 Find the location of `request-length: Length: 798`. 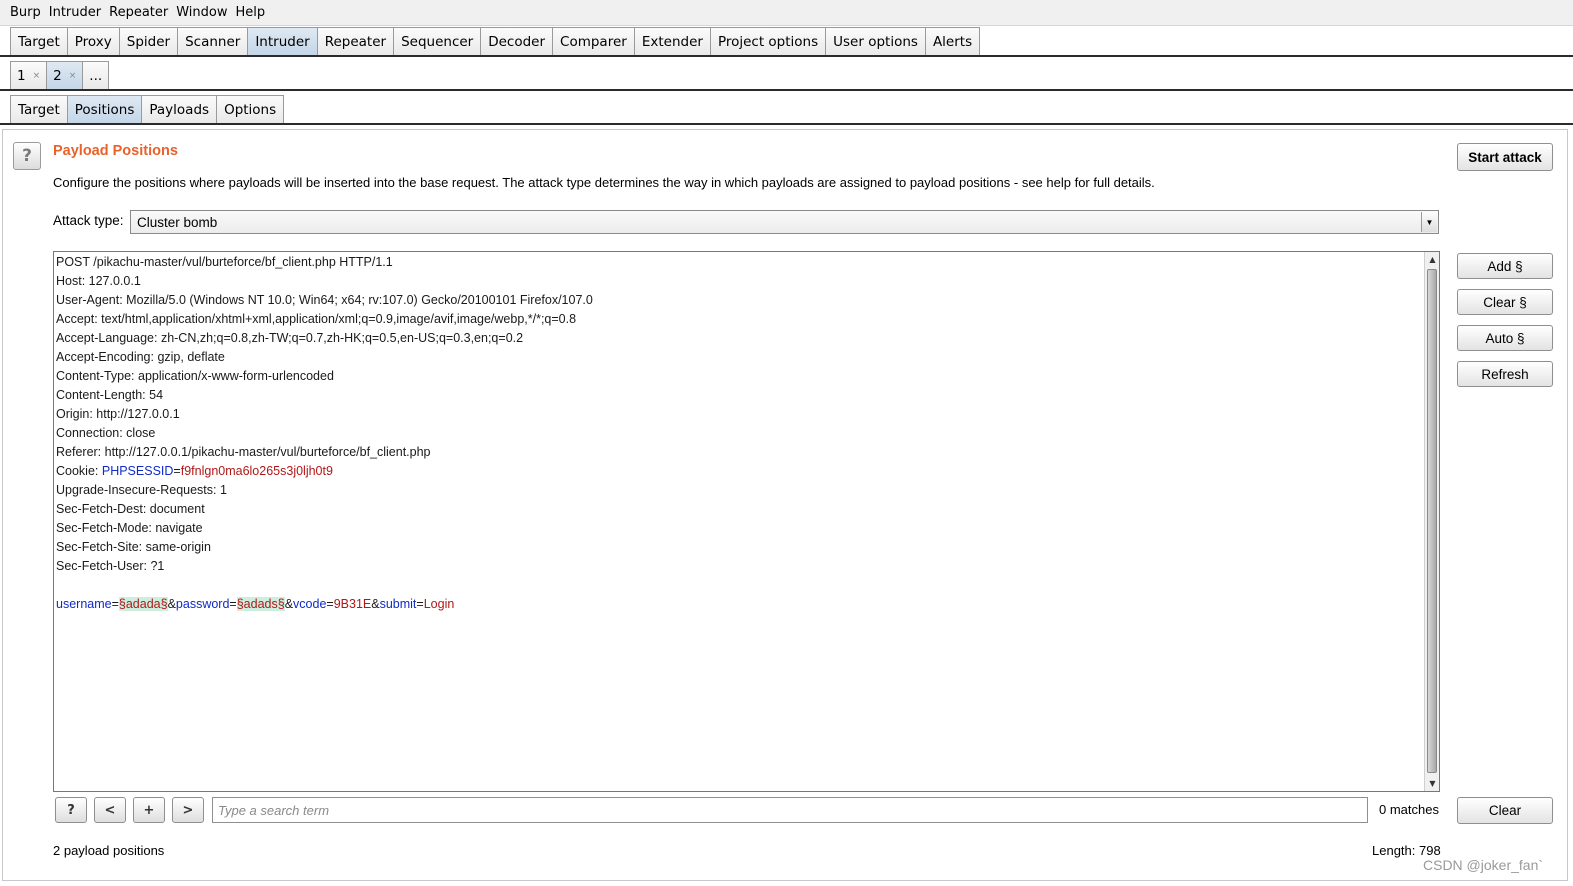

request-length: Length: 798 is located at coordinates (1406, 850).